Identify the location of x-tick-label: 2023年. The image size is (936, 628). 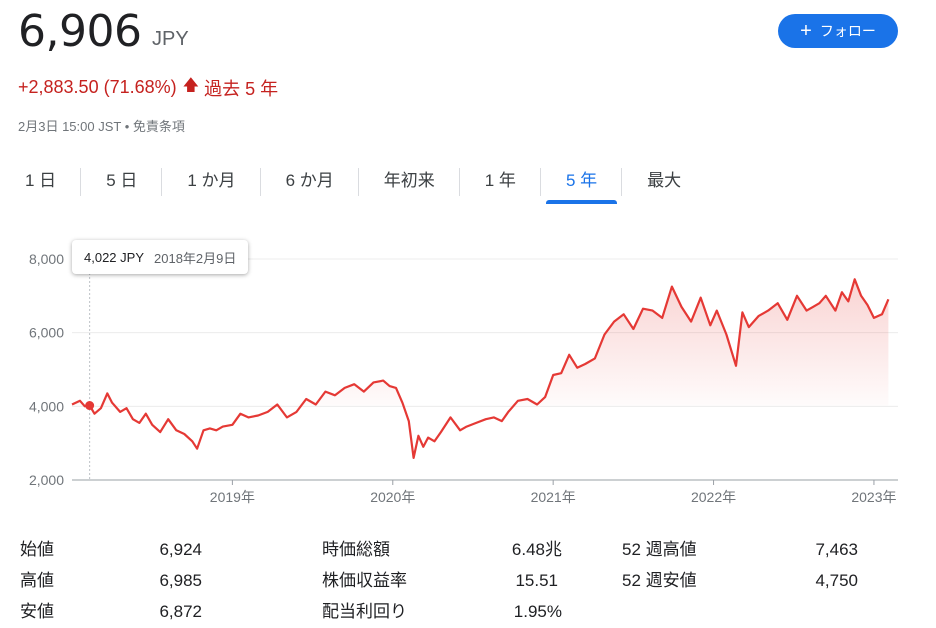
(873, 497).